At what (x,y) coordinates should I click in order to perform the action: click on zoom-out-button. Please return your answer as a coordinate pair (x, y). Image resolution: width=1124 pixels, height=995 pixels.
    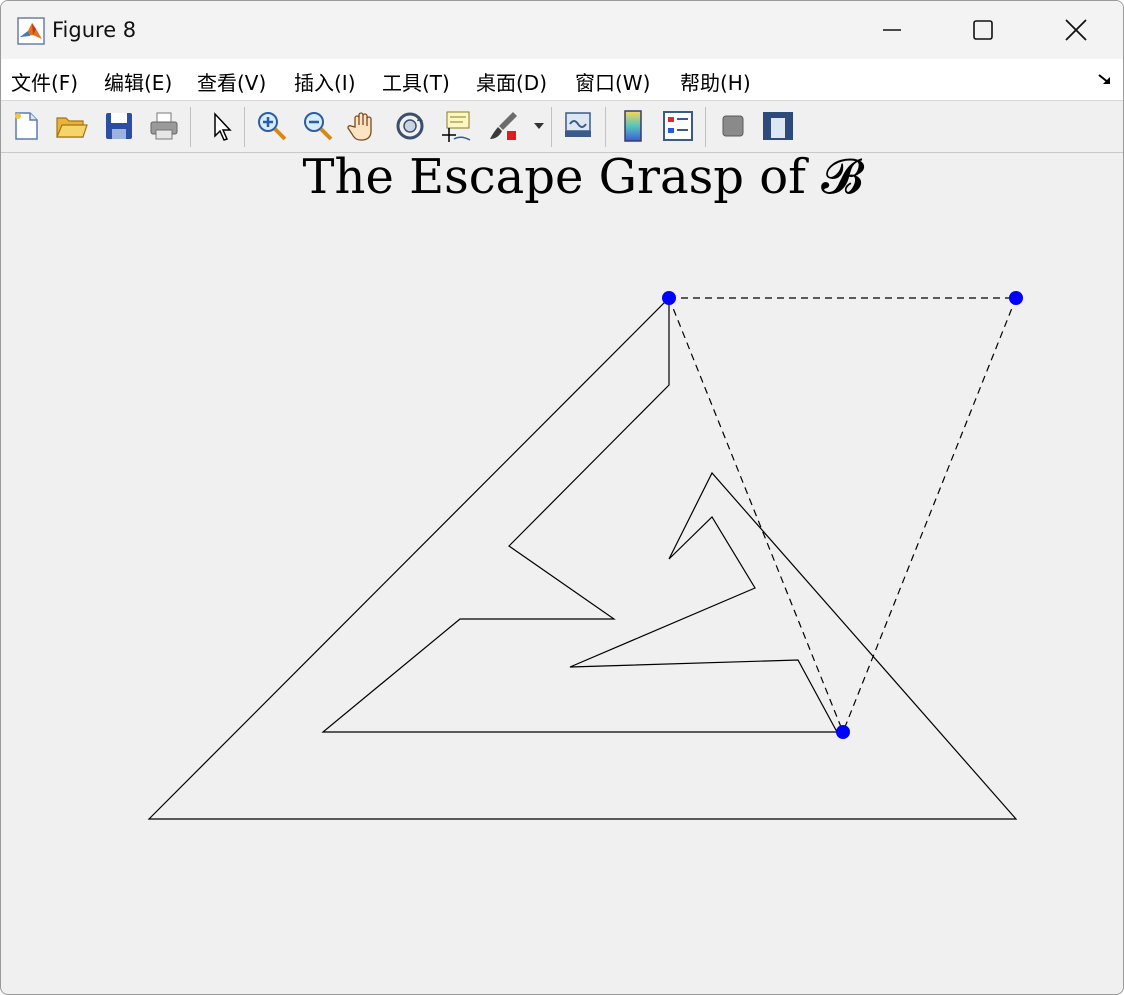
    Looking at the image, I should click on (318, 126).